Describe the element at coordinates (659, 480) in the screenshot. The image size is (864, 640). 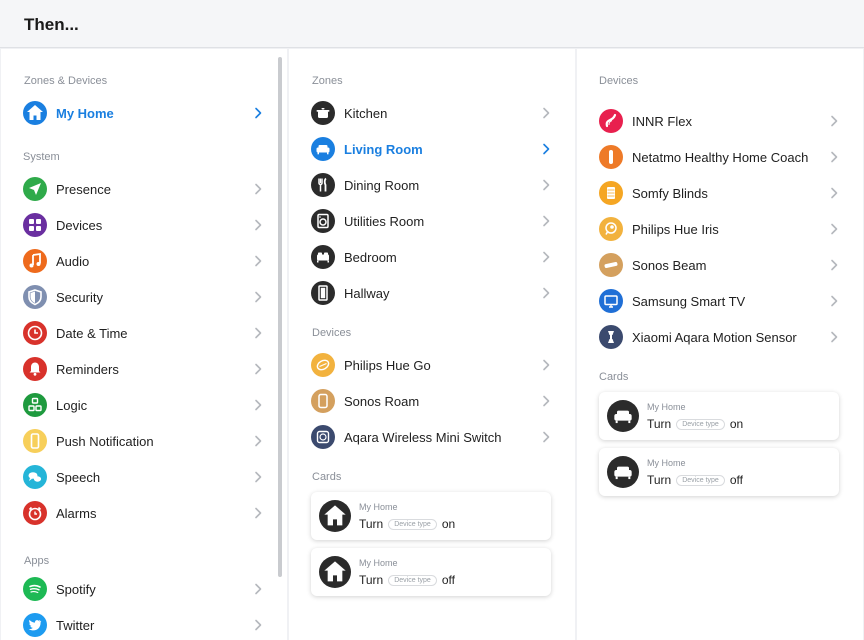
I see `card-verb: Turn` at that location.